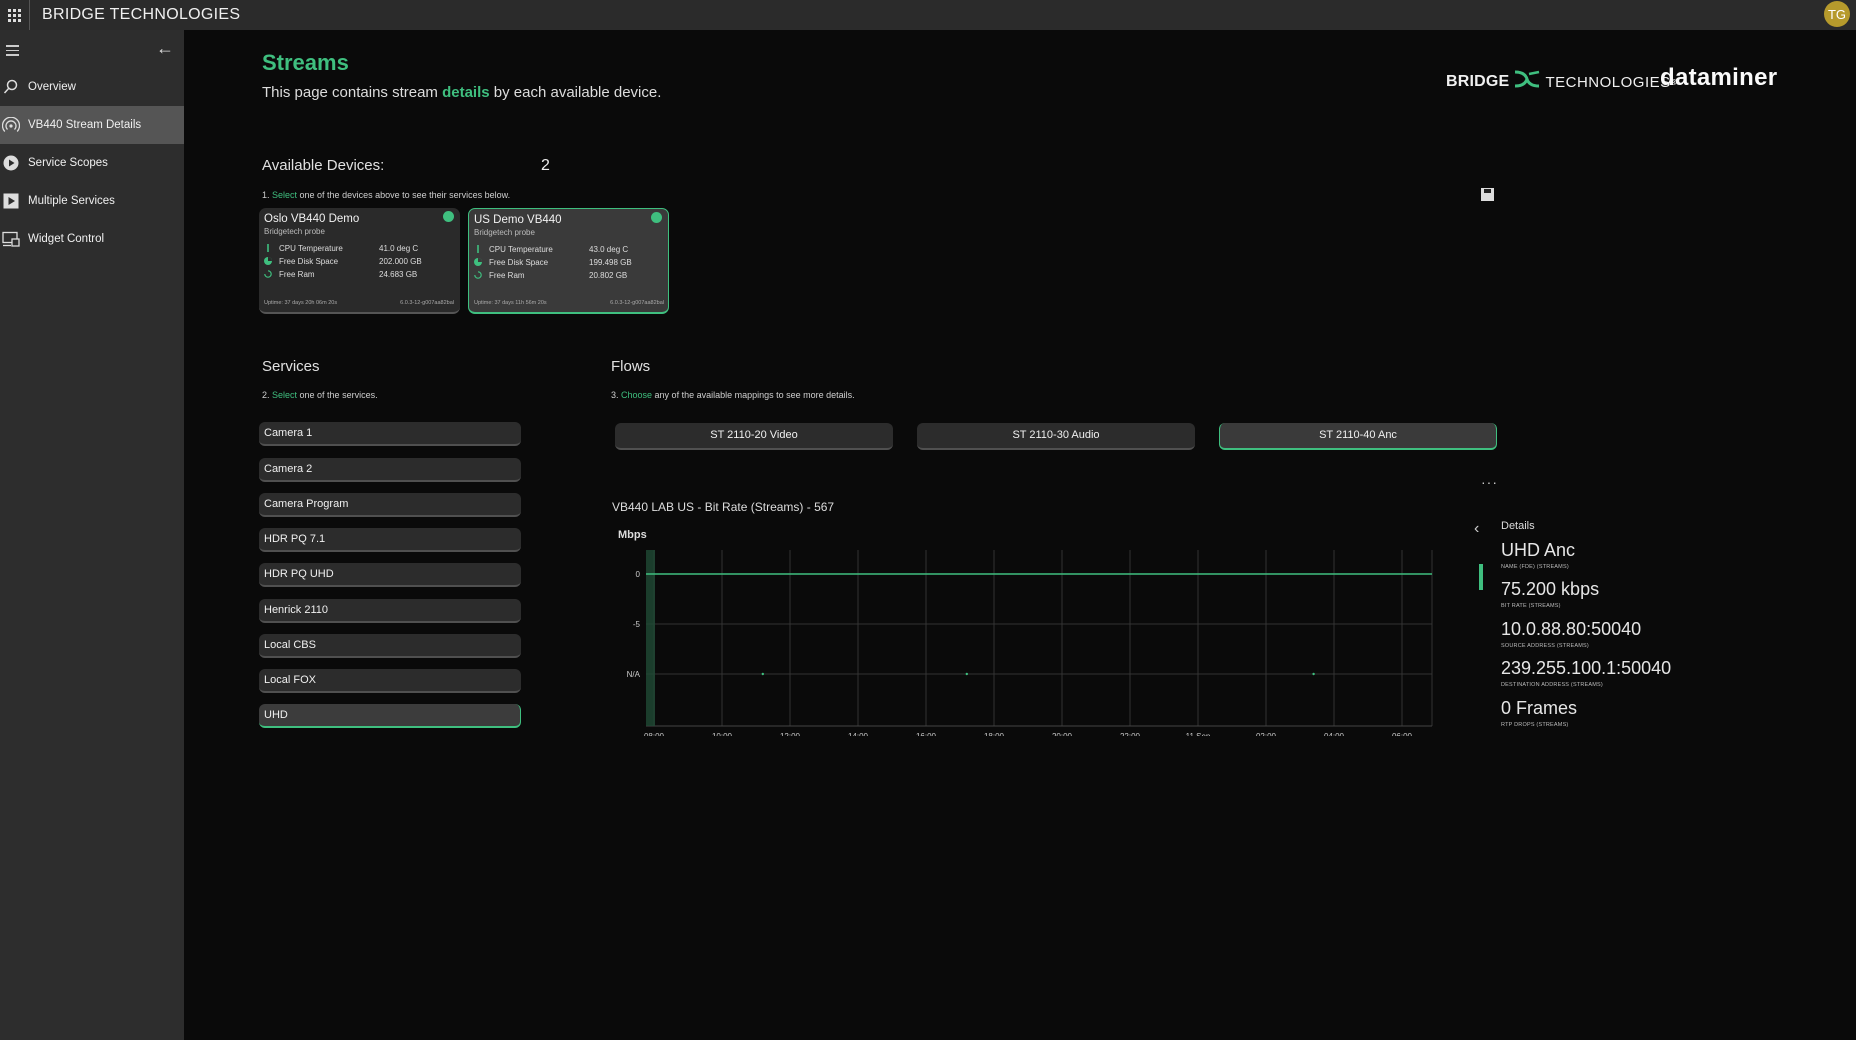 Image resolution: width=1856 pixels, height=1040 pixels. Describe the element at coordinates (66, 239) in the screenshot. I see `sidebar-item-label: Widget Control` at that location.